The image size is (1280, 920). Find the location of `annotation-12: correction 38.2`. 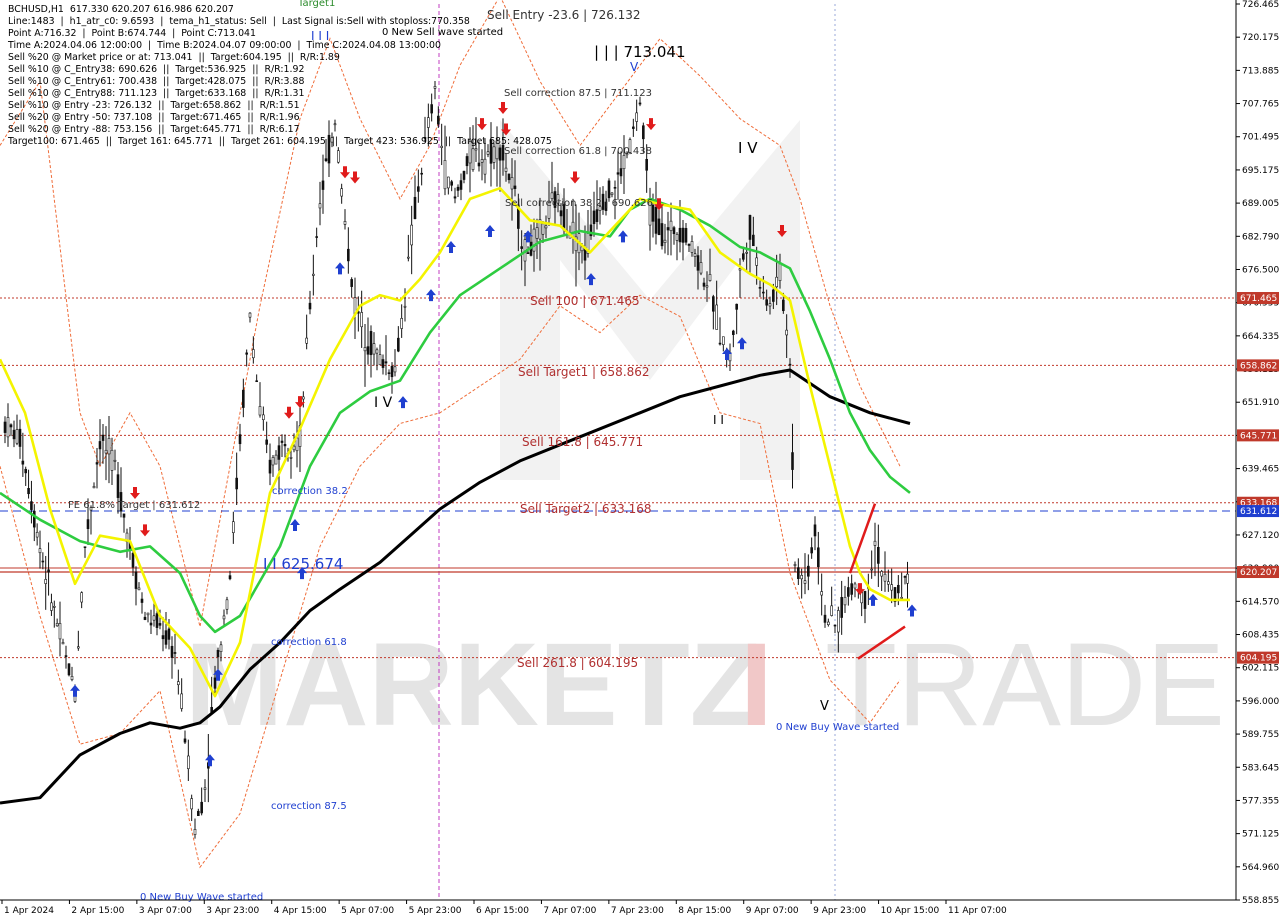

annotation-12: correction 38.2 is located at coordinates (310, 491).